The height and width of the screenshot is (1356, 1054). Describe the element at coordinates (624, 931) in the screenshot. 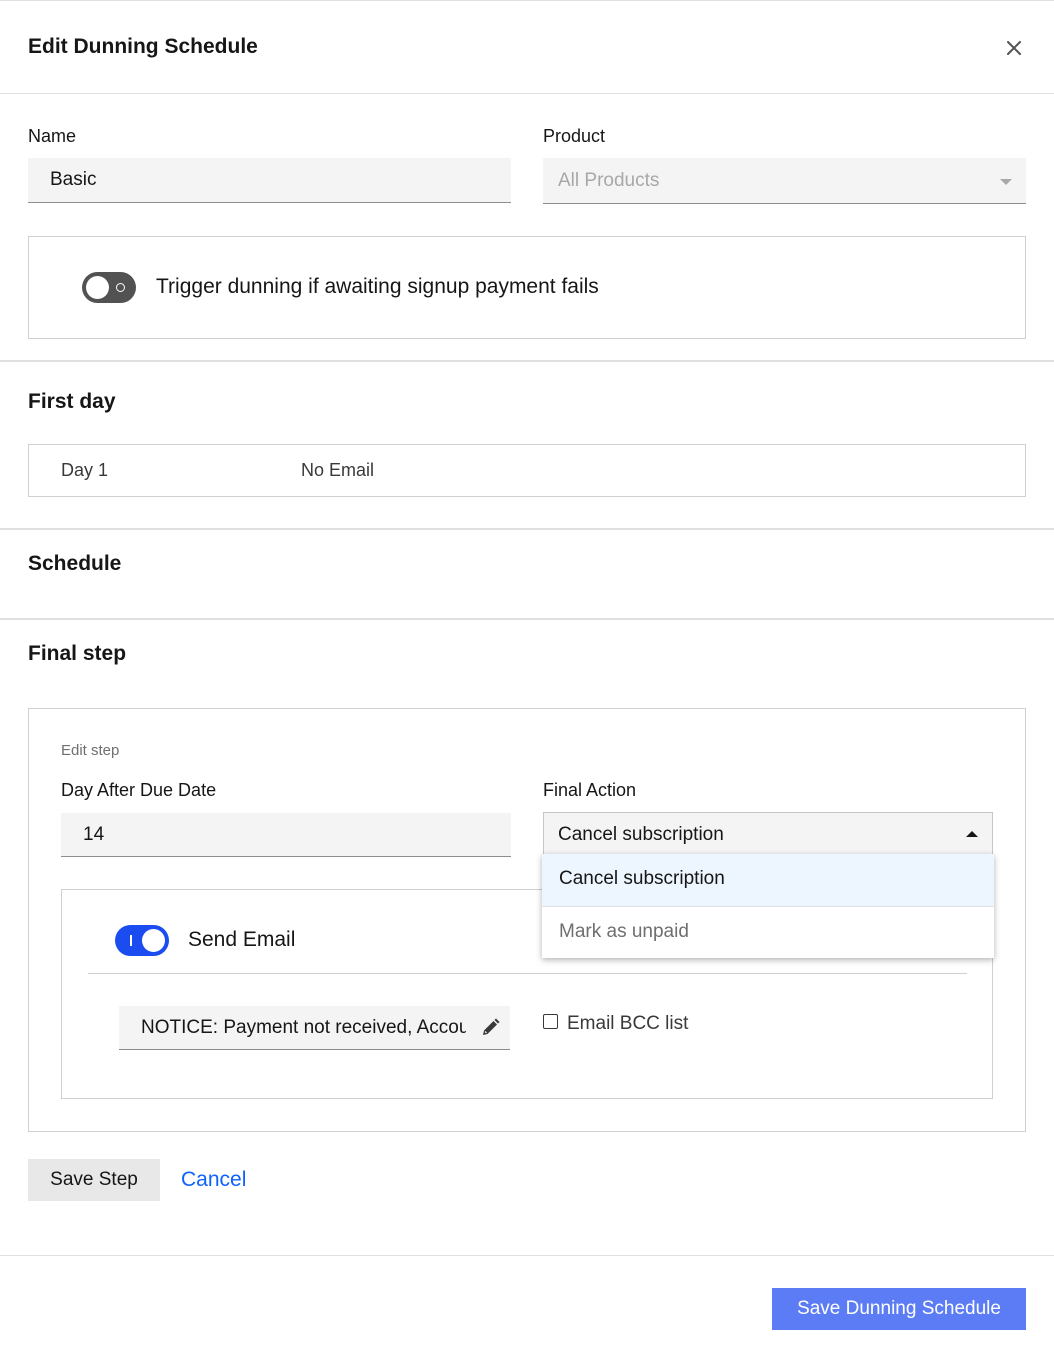

I see `dropdown-option-label: Mark as unpaid` at that location.